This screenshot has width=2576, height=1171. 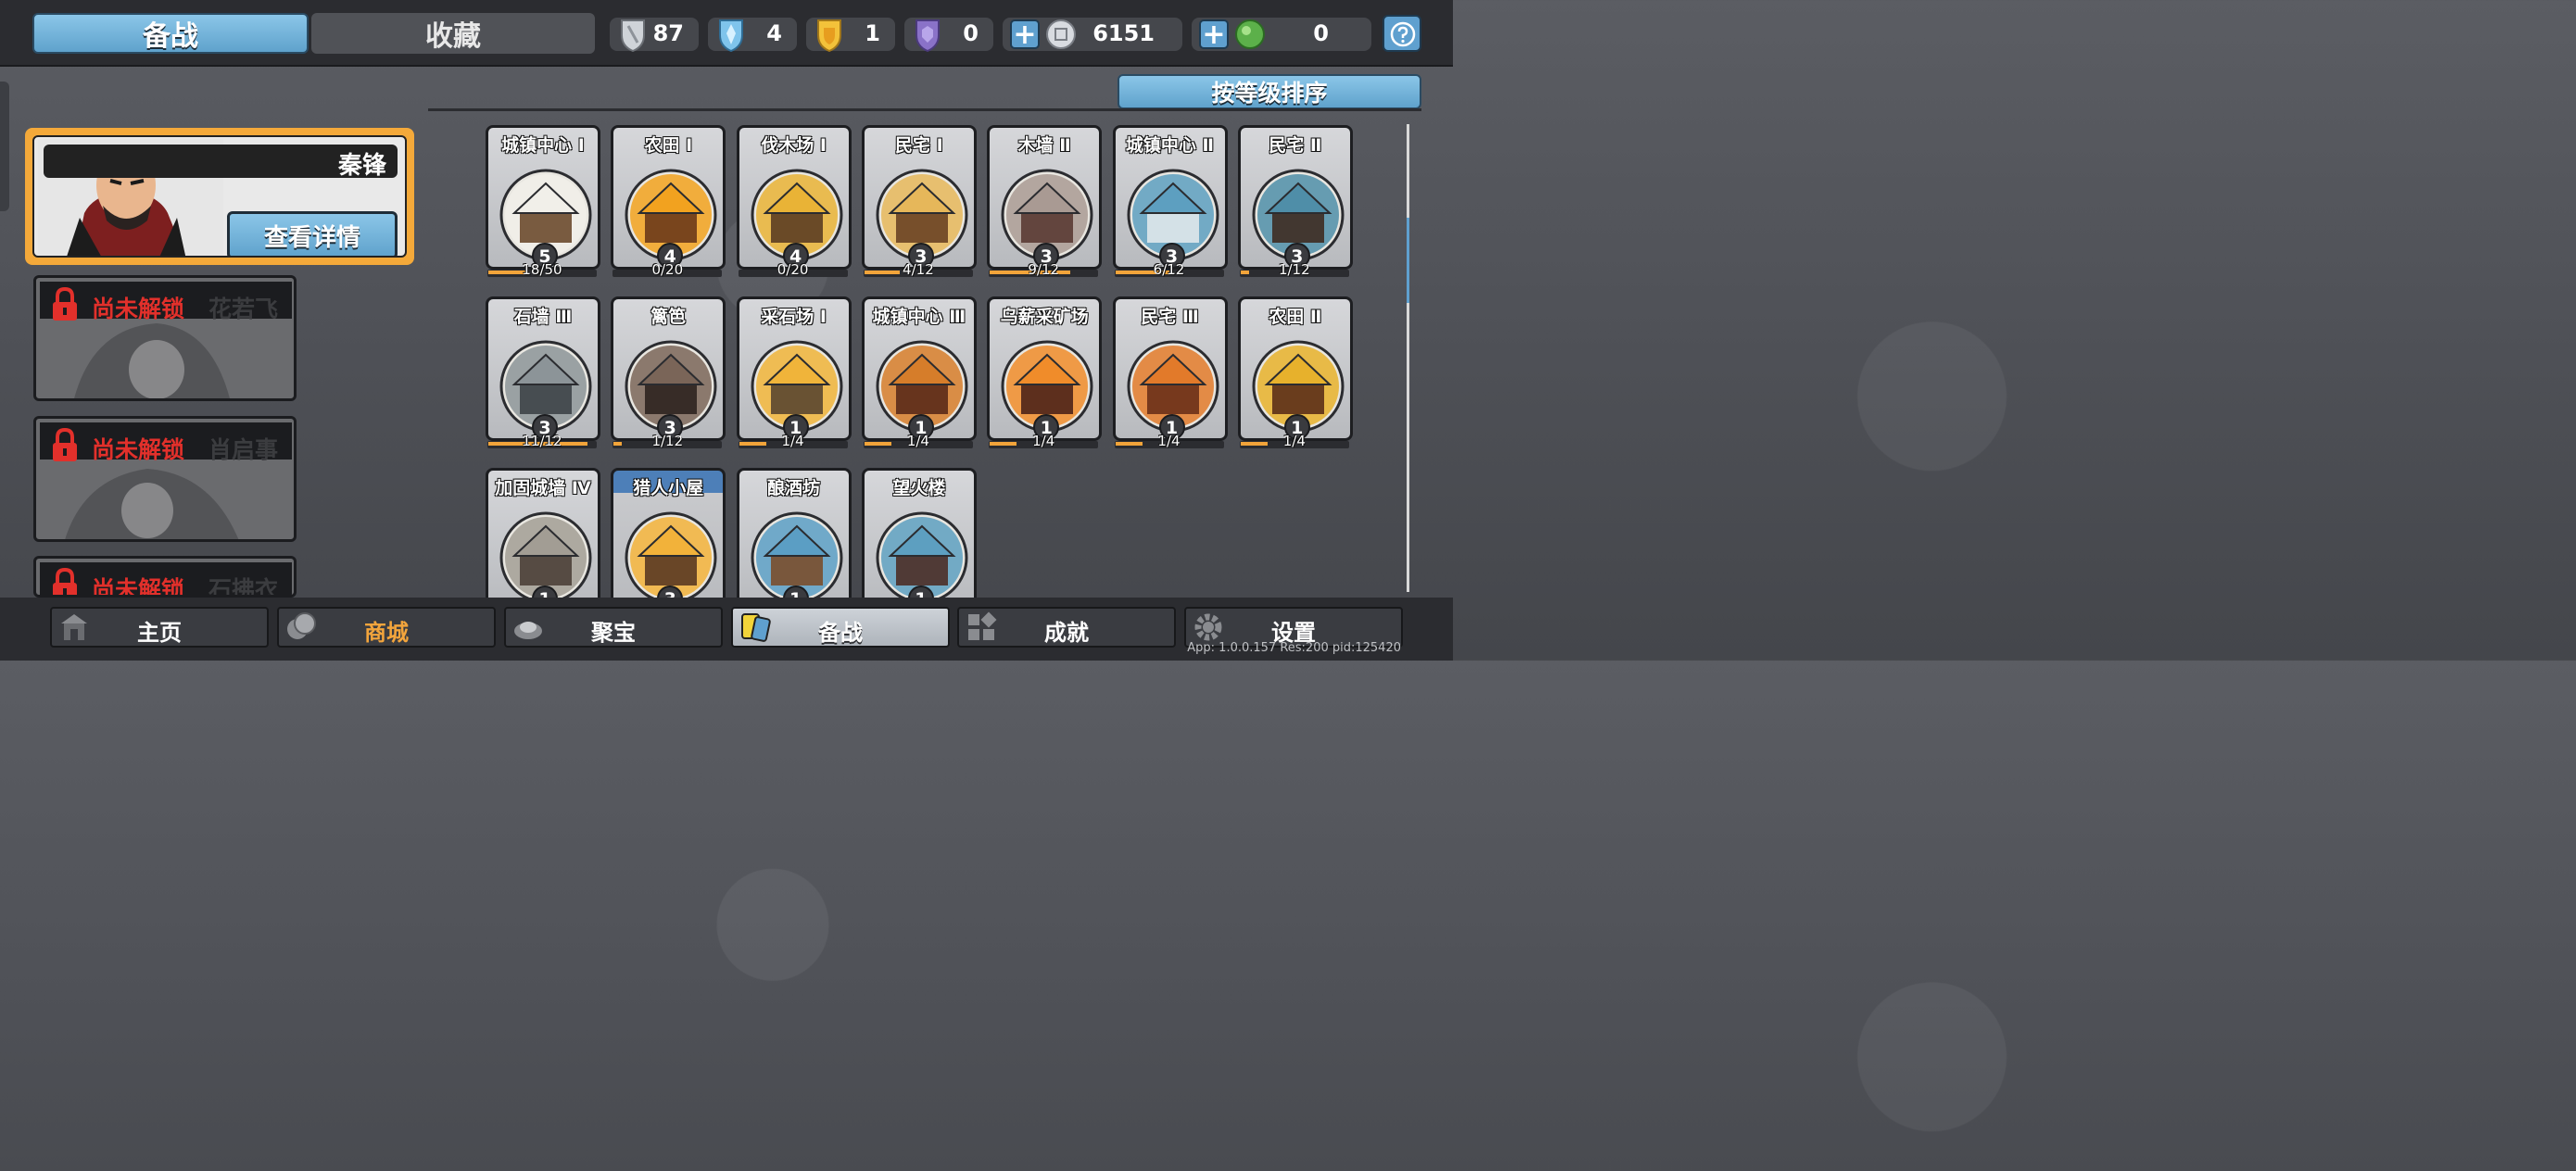 What do you see at coordinates (219, 197) in the screenshot?
I see `hero-card-selected: 秦锋 查看详情` at bounding box center [219, 197].